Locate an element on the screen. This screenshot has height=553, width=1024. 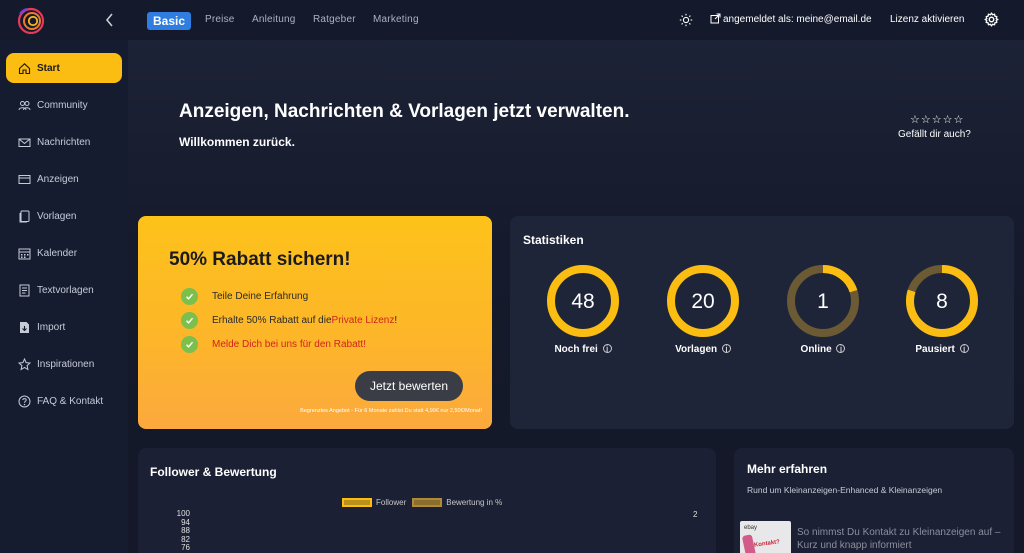
y-tick-right: 2 is located at coordinates (695, 514).